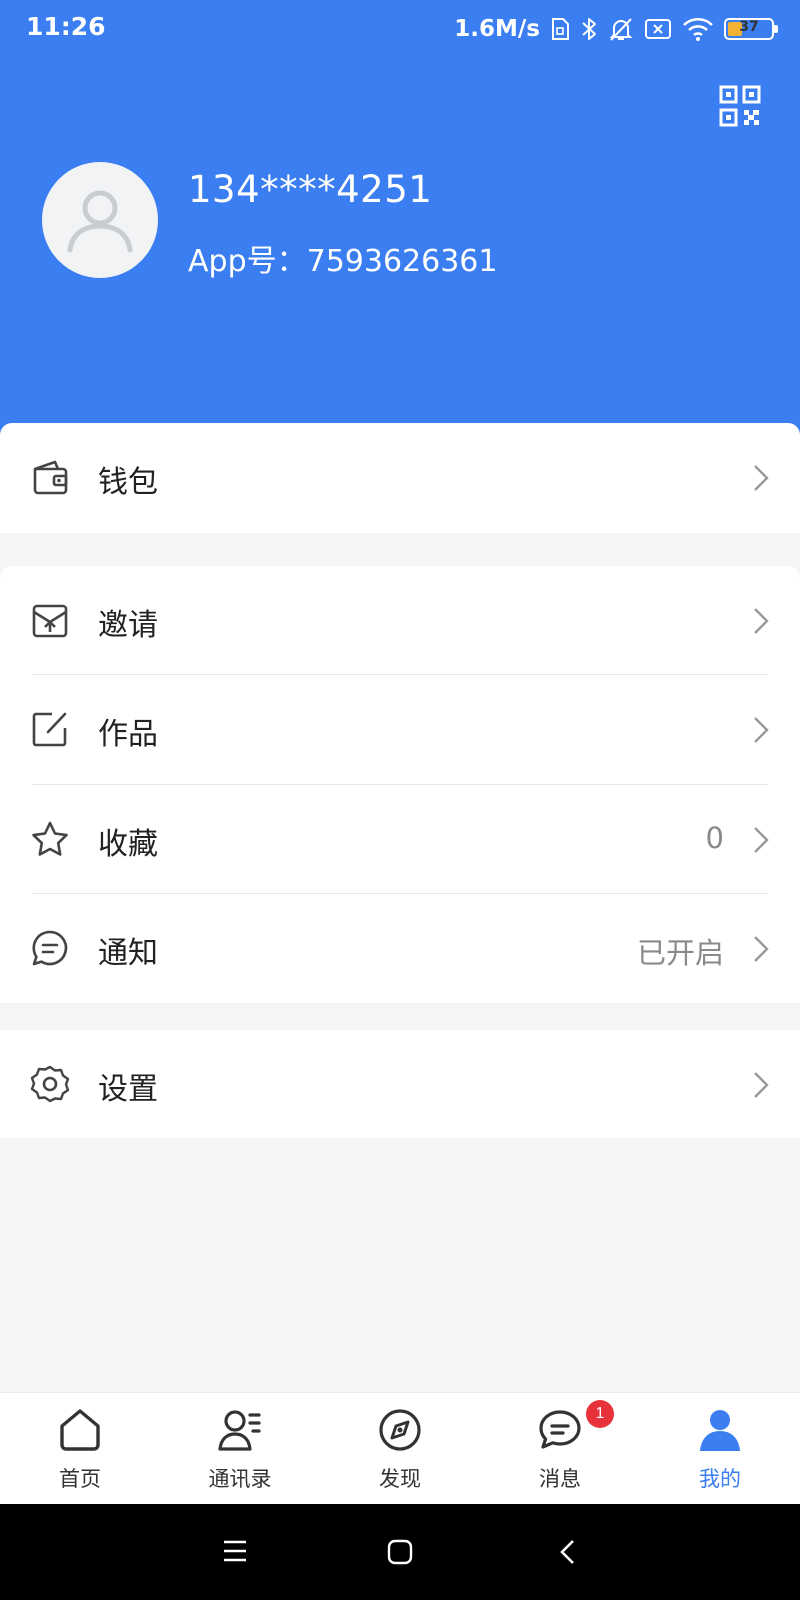  Describe the element at coordinates (560, 1429) in the screenshot. I see `message-icon` at that location.